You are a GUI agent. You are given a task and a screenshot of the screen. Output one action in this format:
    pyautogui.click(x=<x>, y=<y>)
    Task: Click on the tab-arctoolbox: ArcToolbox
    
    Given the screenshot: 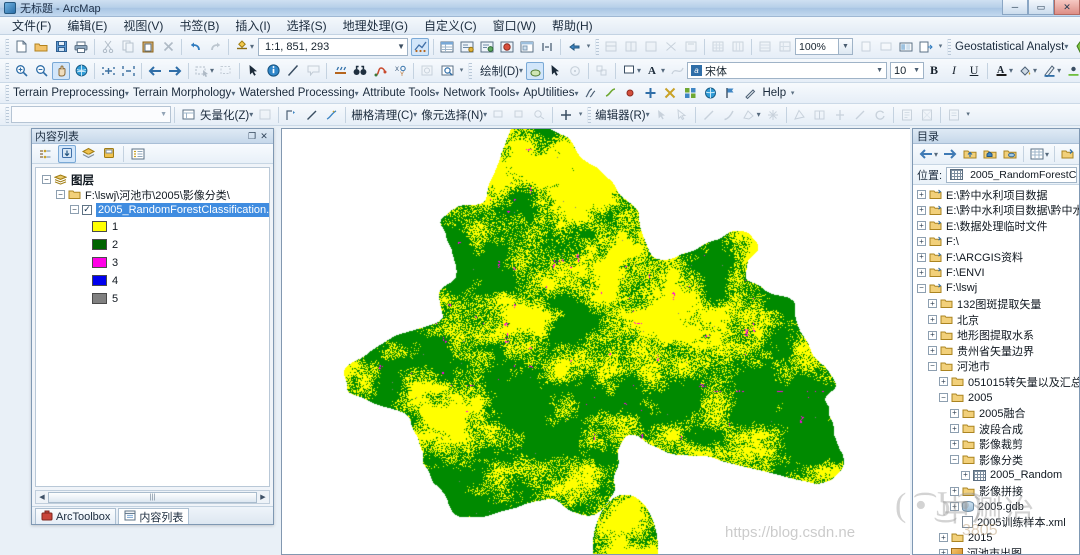 What is the action you would take?
    pyautogui.click(x=76, y=516)
    